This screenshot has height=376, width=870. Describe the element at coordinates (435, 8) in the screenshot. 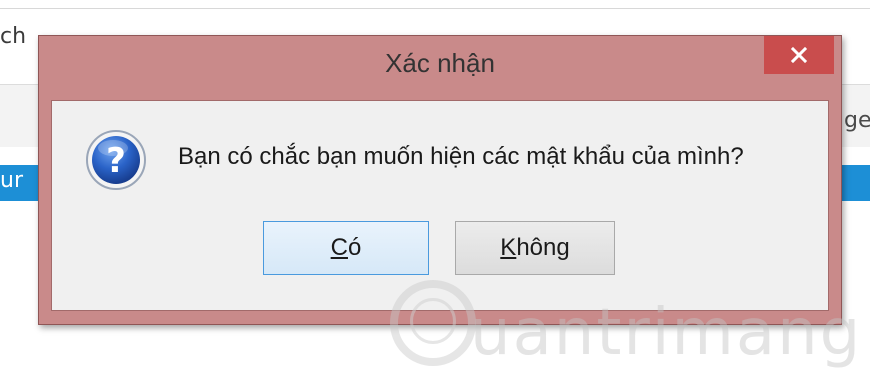

I see `background-divider` at that location.